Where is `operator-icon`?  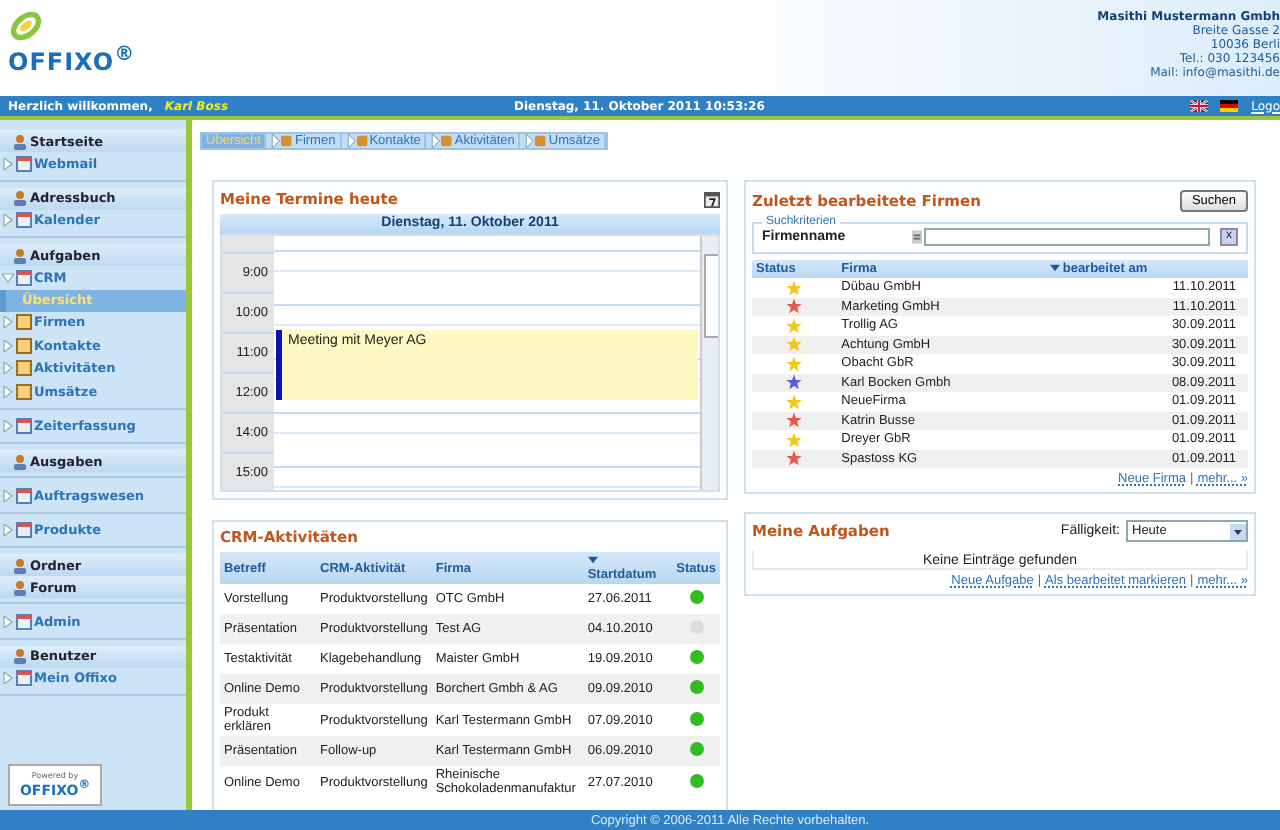 operator-icon is located at coordinates (917, 237).